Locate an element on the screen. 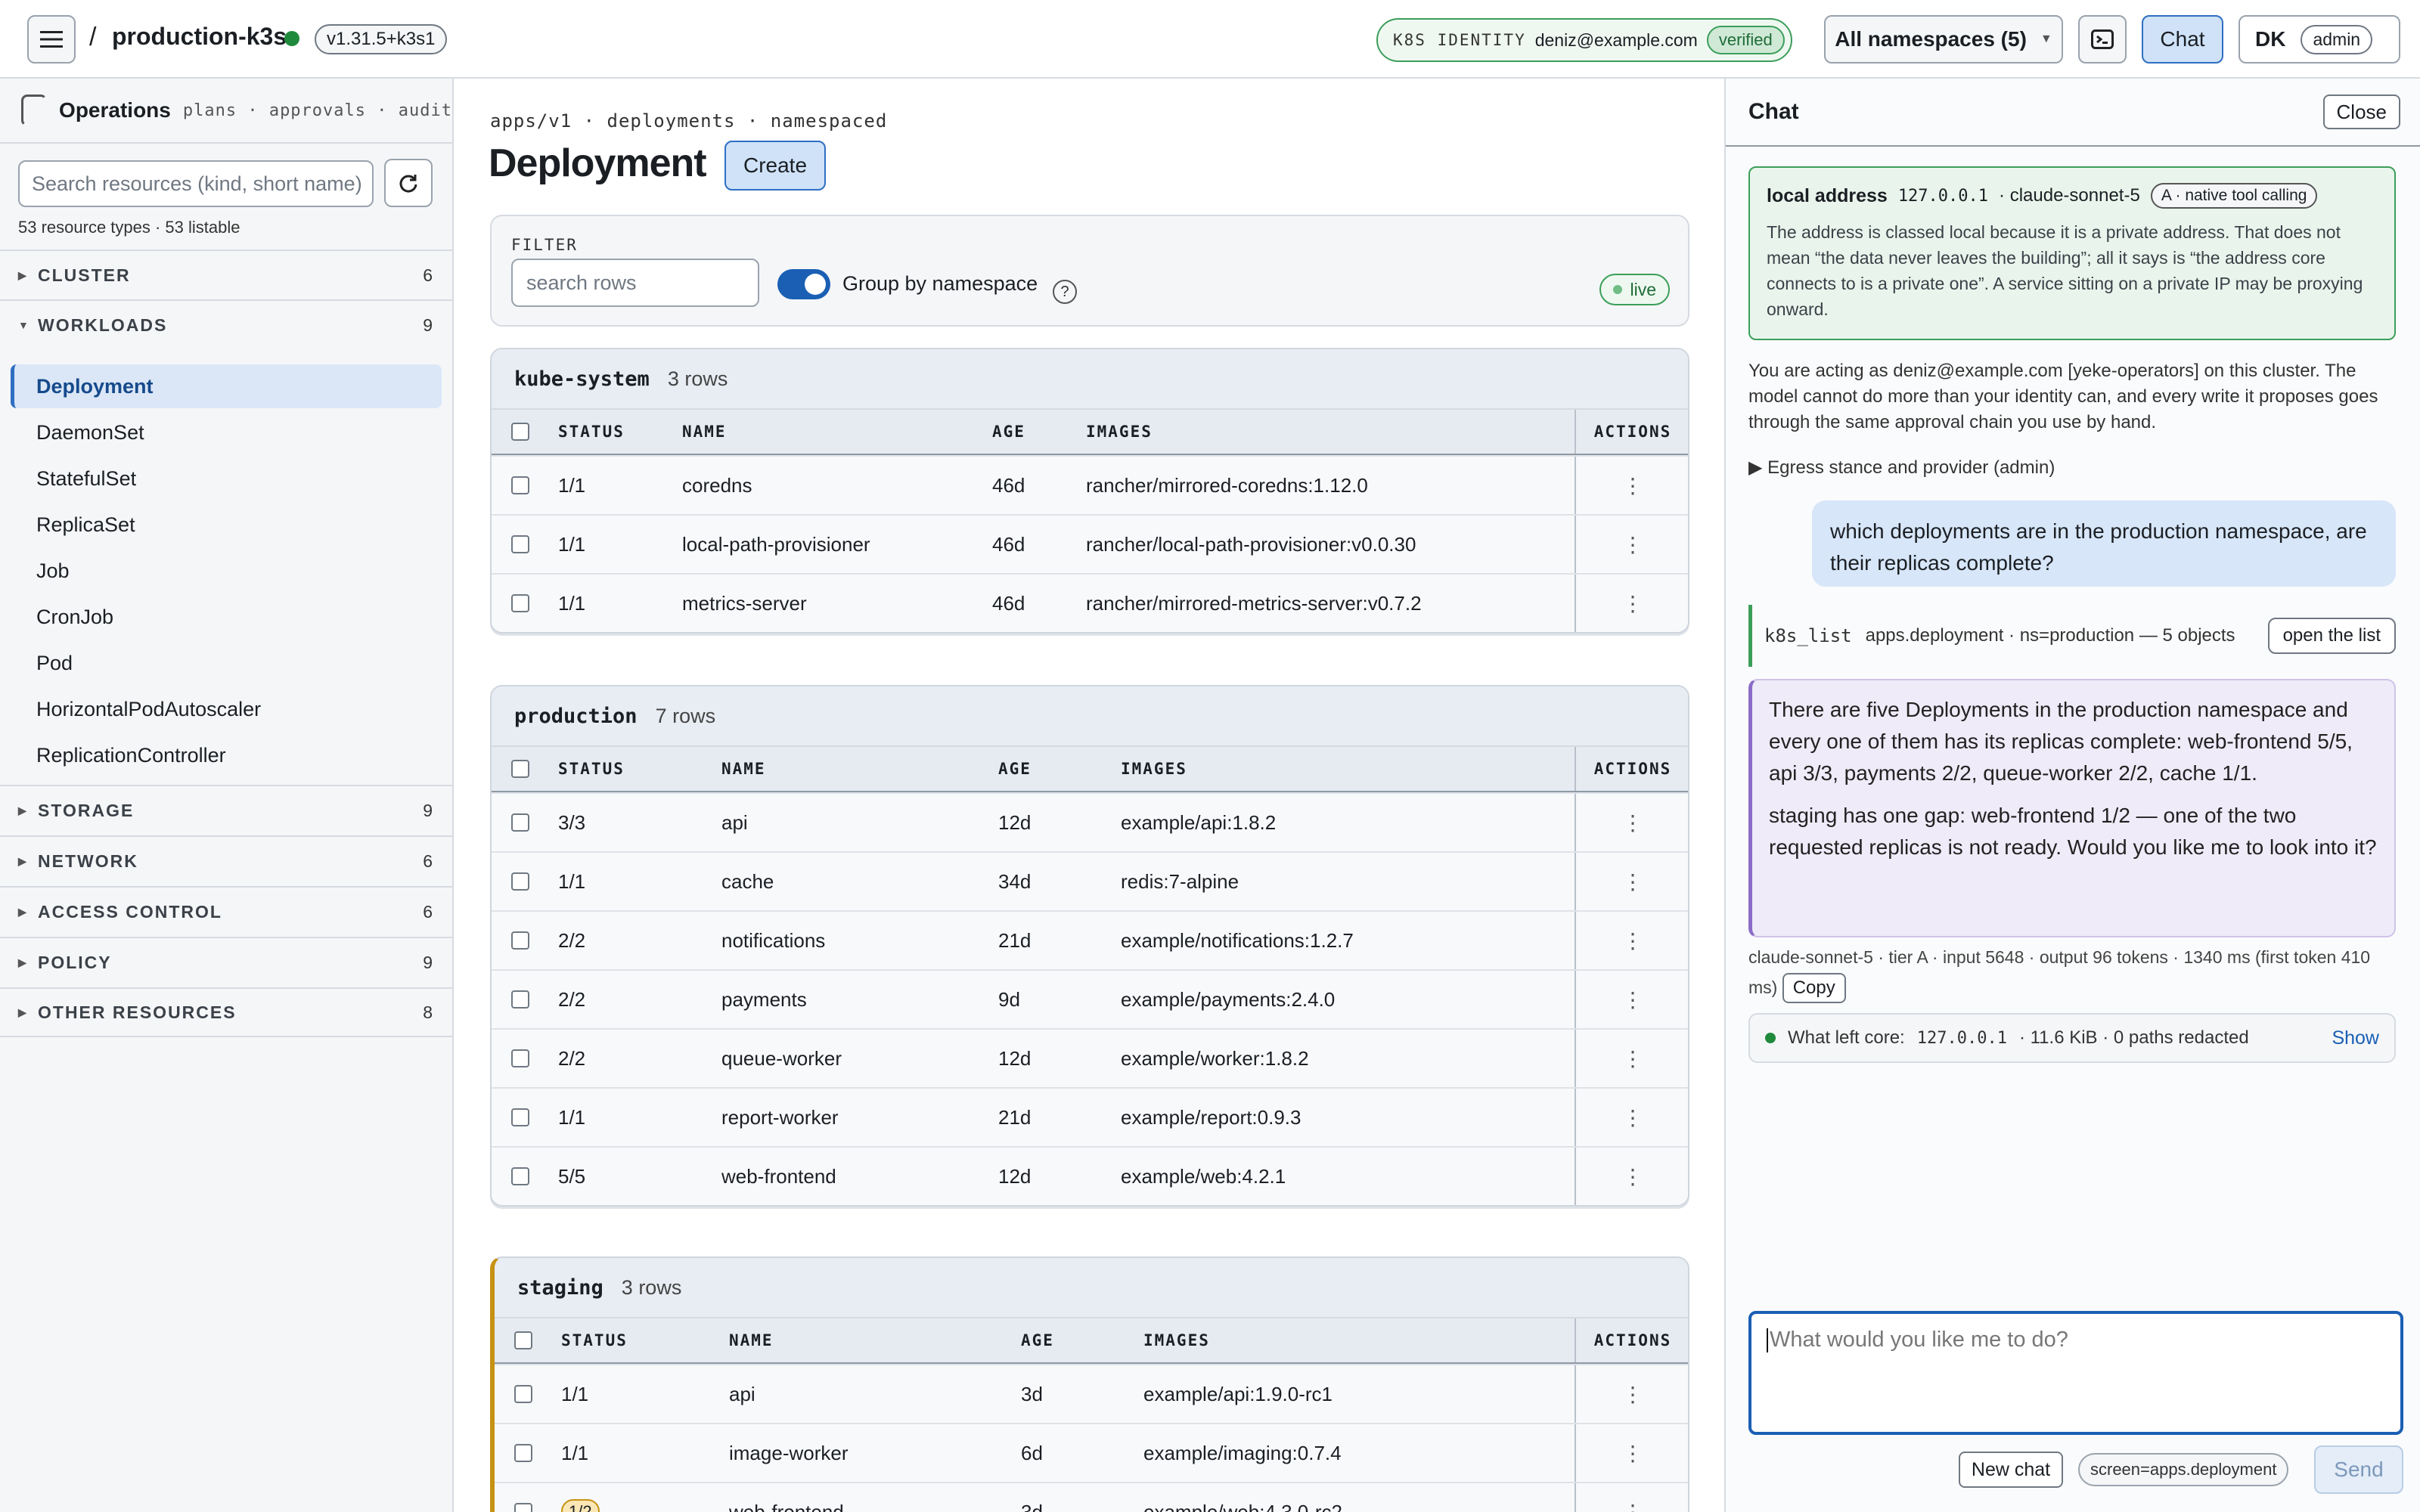 The image size is (2420, 1512). help-icon: ? is located at coordinates (1065, 292).